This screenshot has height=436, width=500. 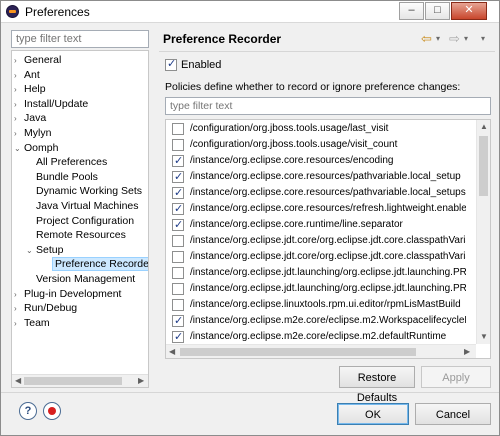 What do you see at coordinates (50, 249) in the screenshot?
I see `tree-item-label: Setup` at bounding box center [50, 249].